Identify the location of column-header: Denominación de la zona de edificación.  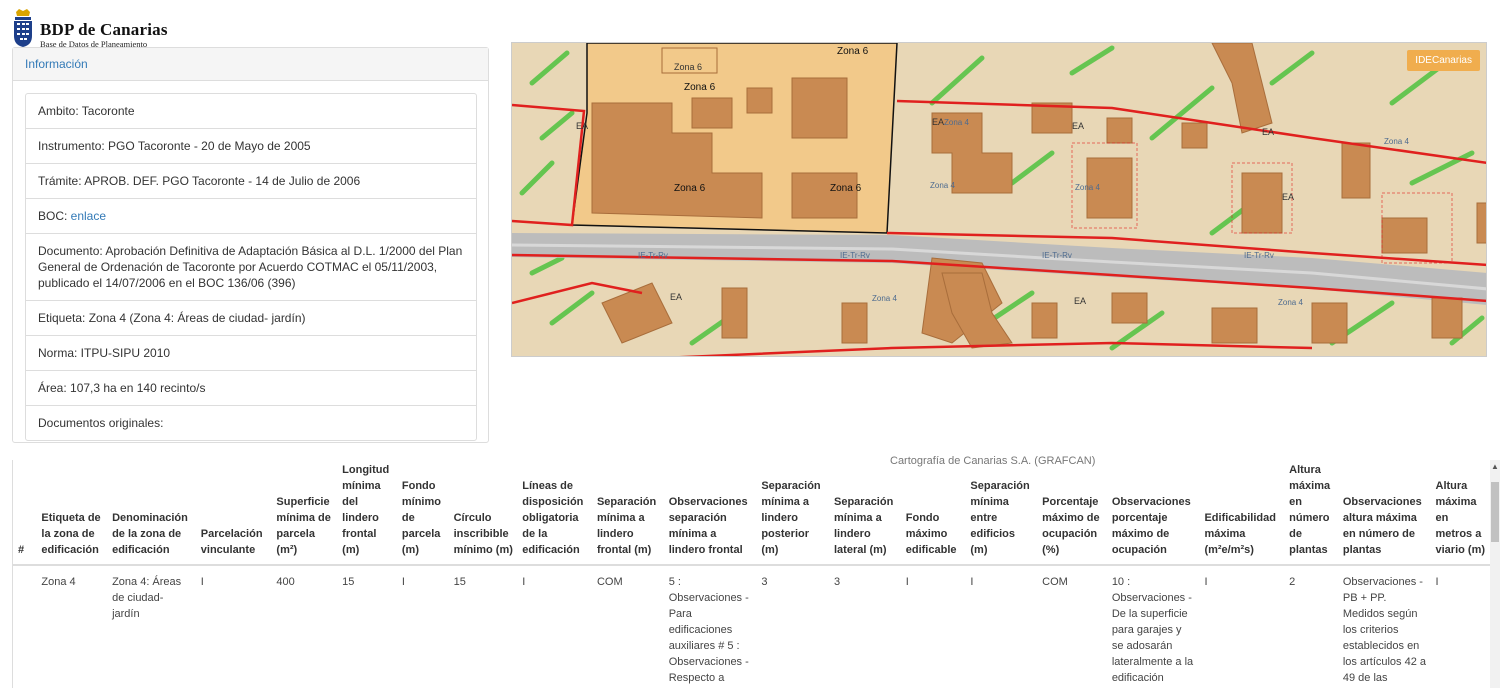
(151, 513).